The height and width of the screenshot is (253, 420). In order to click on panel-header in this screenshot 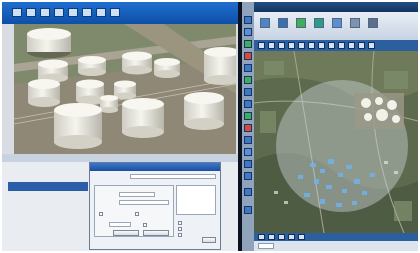, I will do `click(120, 158)`.